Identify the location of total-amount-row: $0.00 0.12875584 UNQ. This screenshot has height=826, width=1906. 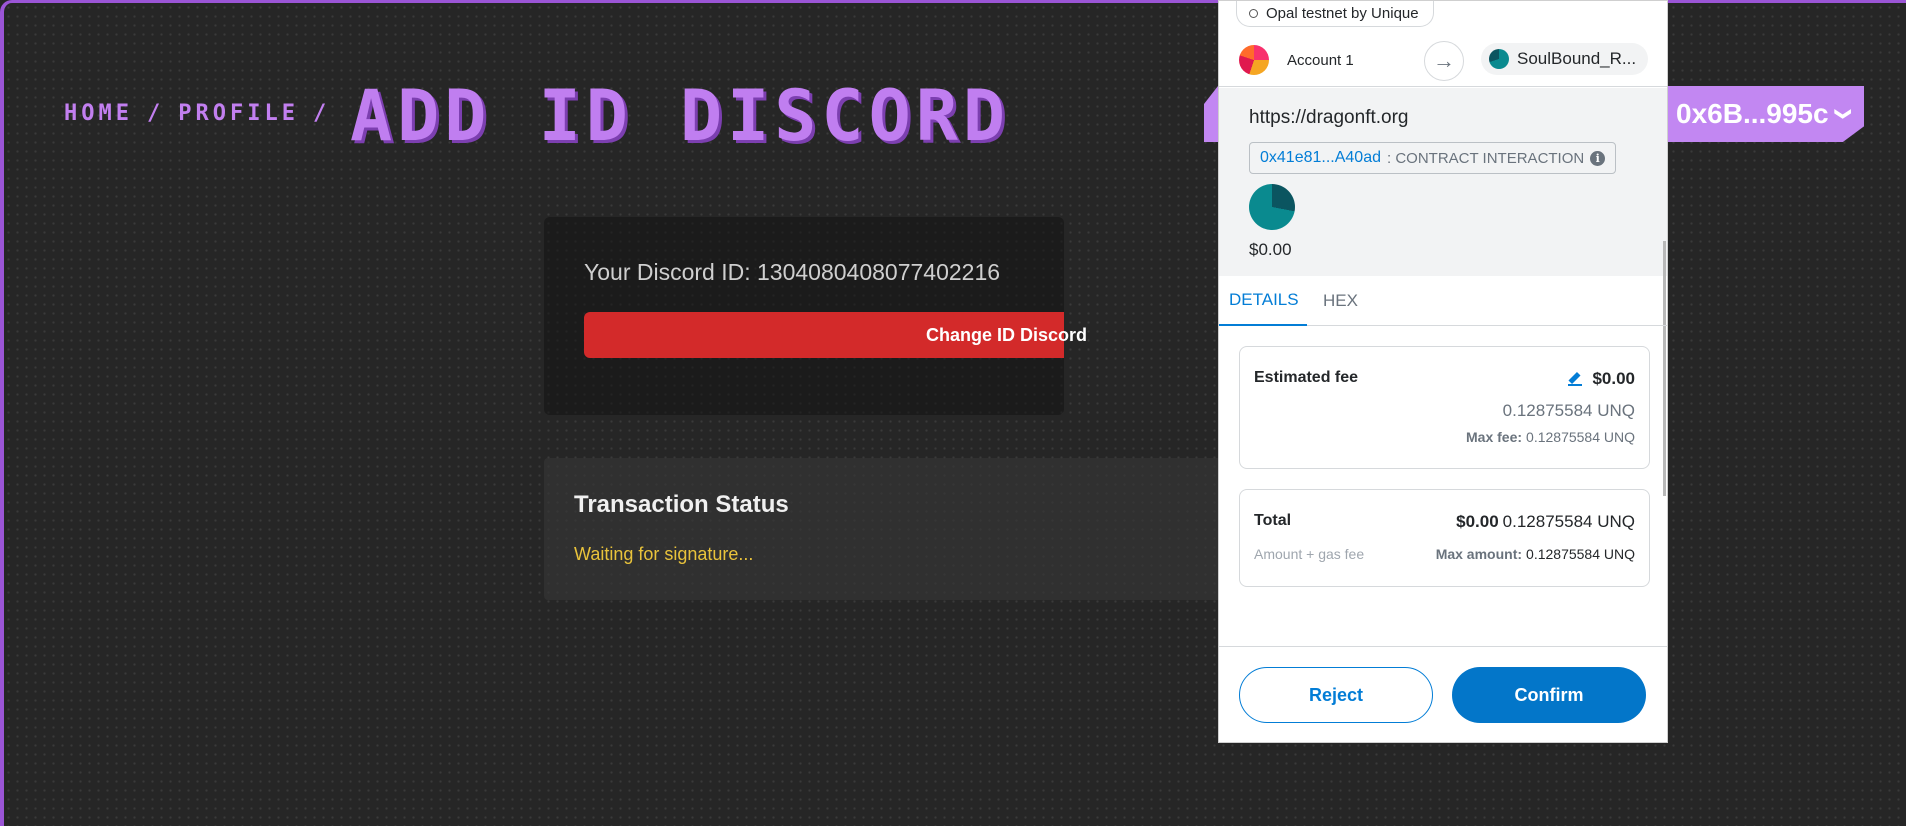
(1545, 522).